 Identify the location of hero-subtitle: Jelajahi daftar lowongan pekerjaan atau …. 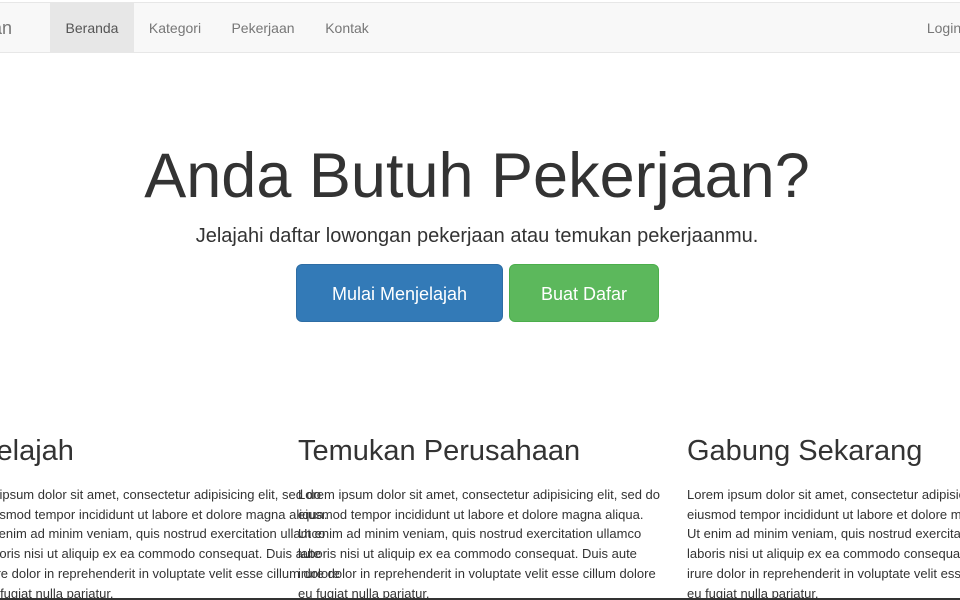
(477, 236).